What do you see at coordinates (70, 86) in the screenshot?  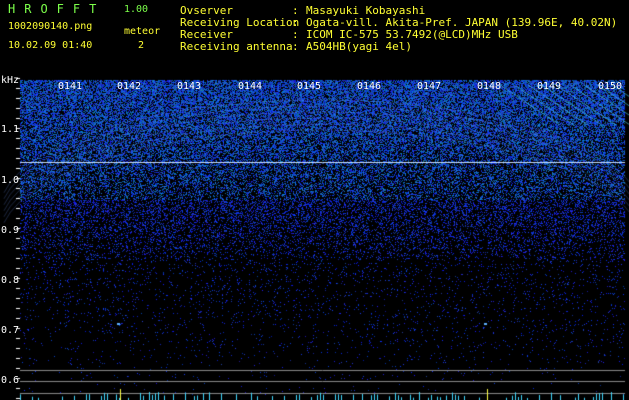 I see `time-marker-0141: 0141` at bounding box center [70, 86].